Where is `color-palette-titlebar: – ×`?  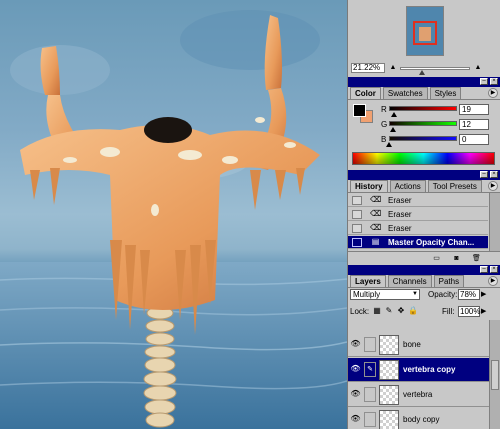 color-palette-titlebar: – × is located at coordinates (424, 82).